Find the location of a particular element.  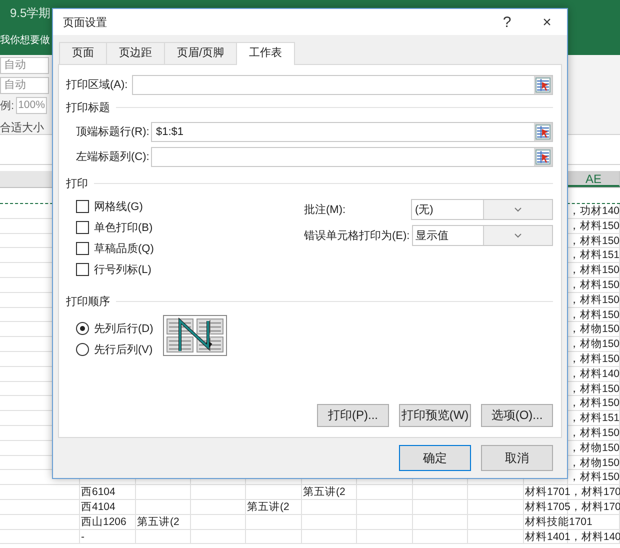

section-header: 打印顺序 is located at coordinates (88, 301).